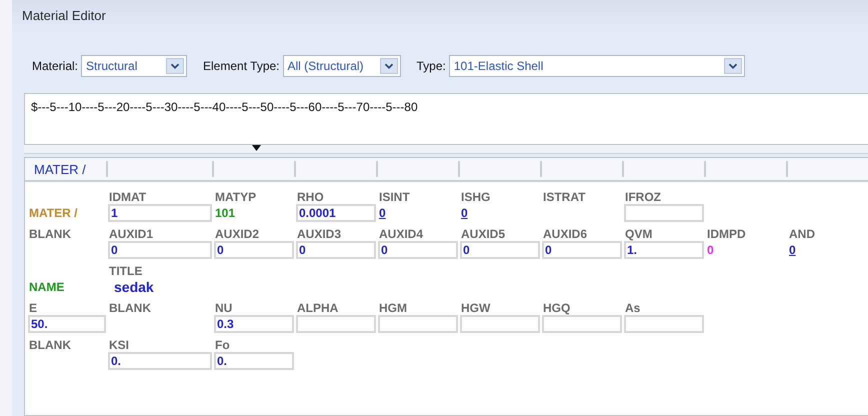  I want to click on field-label: ALPHA, so click(318, 308).